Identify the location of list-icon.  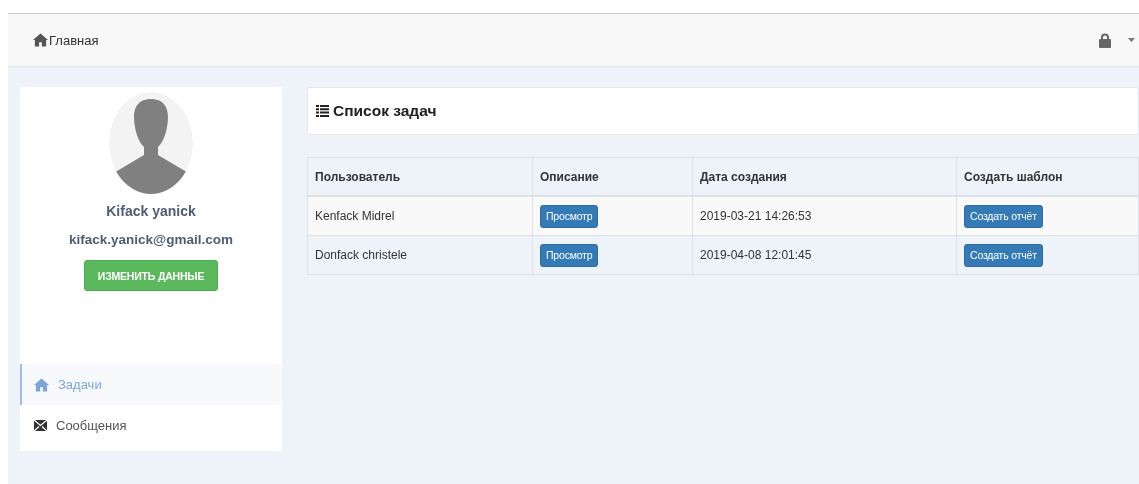
(322, 111).